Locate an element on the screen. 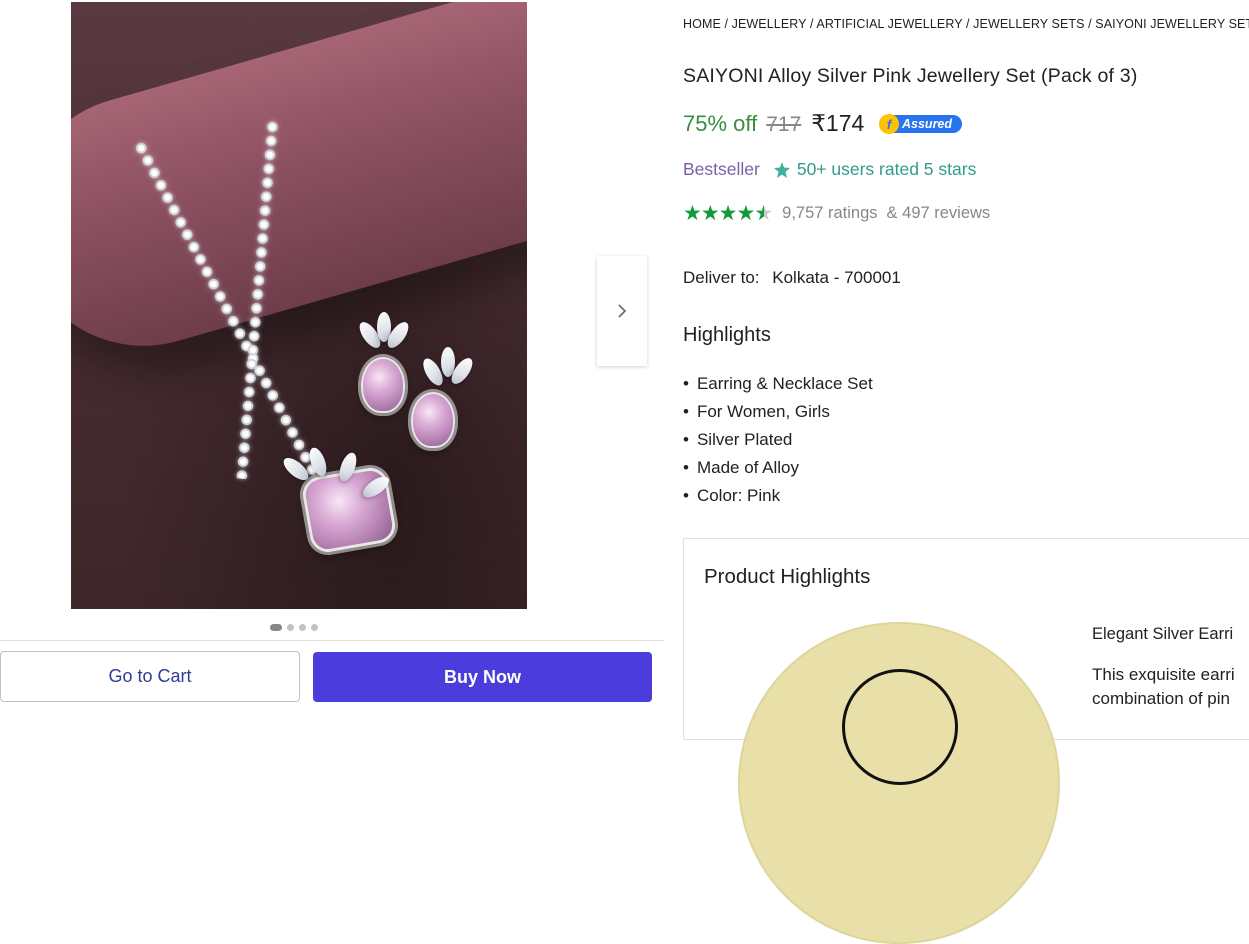 This screenshot has width=1249, height=944. product-highlights-heading: Product Highlights is located at coordinates (787, 576).